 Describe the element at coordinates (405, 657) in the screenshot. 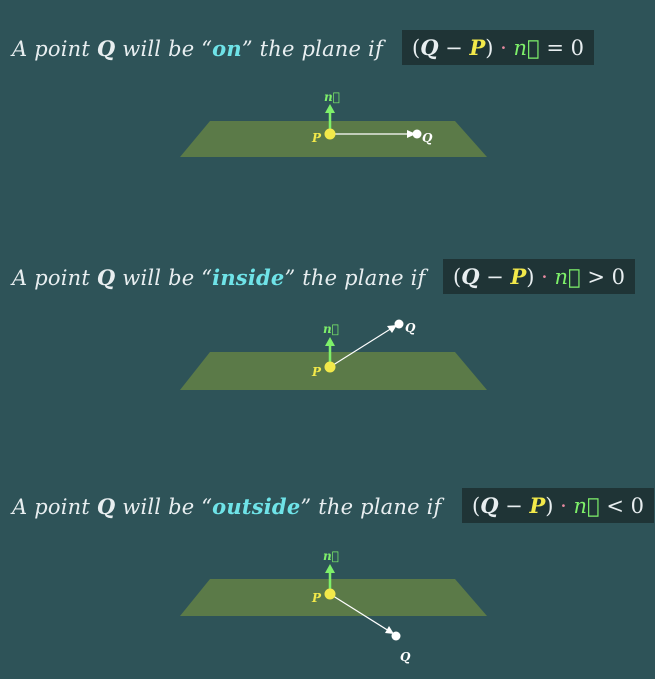

I see `point-q-label: Q` at that location.